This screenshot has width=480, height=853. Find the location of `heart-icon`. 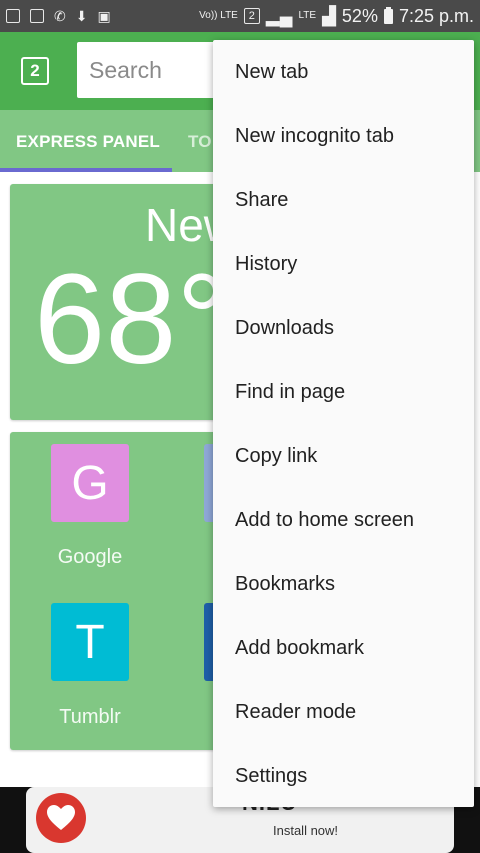

heart-icon is located at coordinates (61, 817).